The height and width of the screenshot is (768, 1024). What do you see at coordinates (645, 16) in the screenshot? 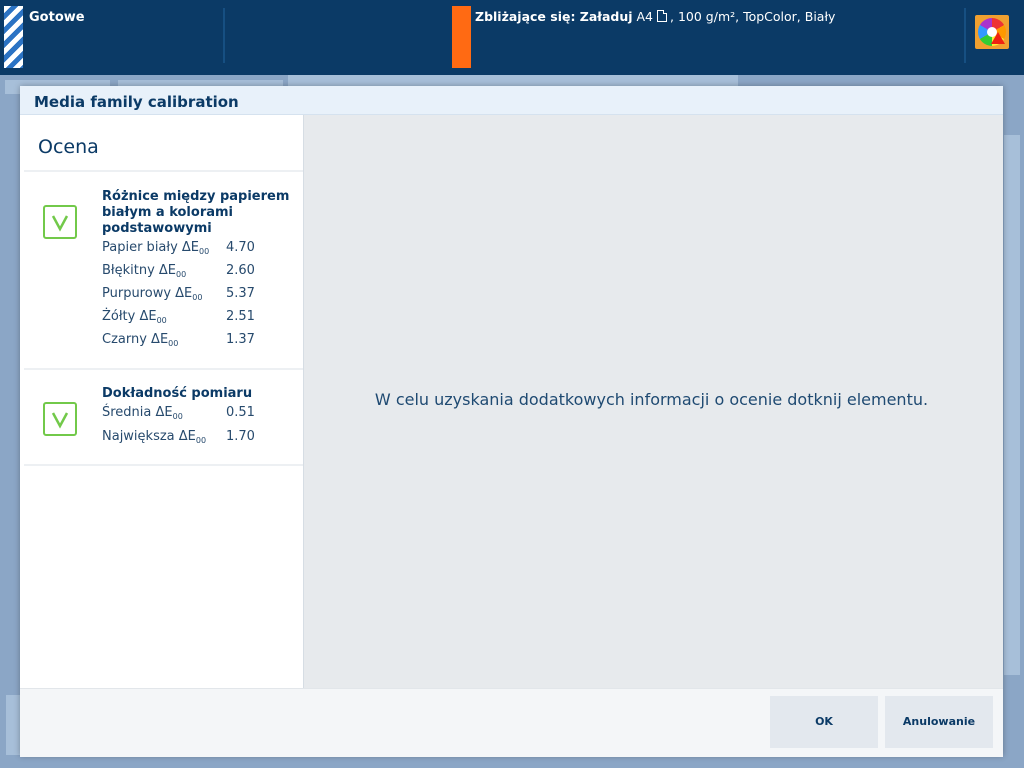
I see `upcoming-size: A4` at bounding box center [645, 16].